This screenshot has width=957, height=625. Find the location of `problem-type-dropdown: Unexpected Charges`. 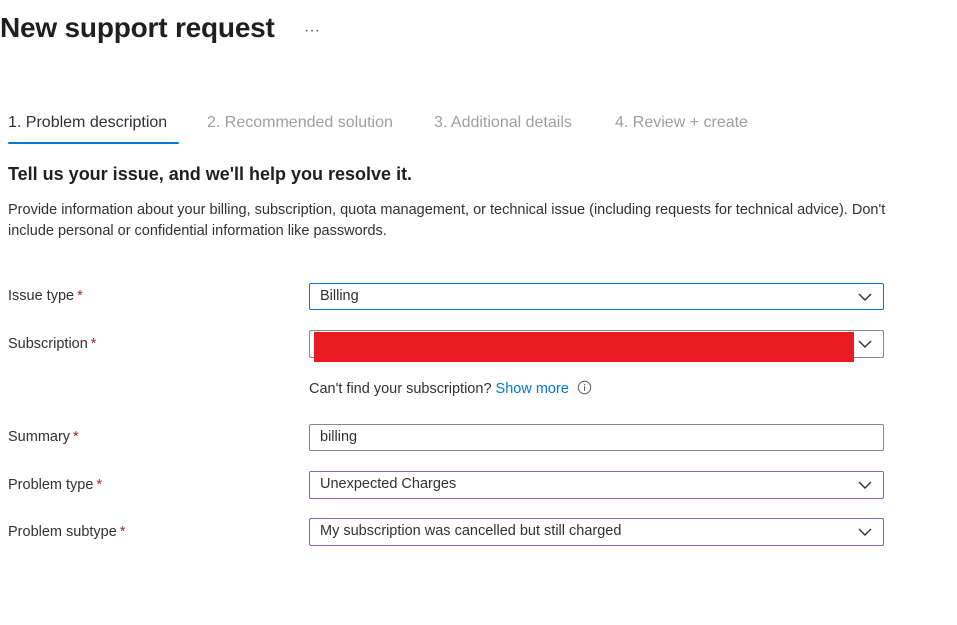

problem-type-dropdown: Unexpected Charges is located at coordinates (596, 485).